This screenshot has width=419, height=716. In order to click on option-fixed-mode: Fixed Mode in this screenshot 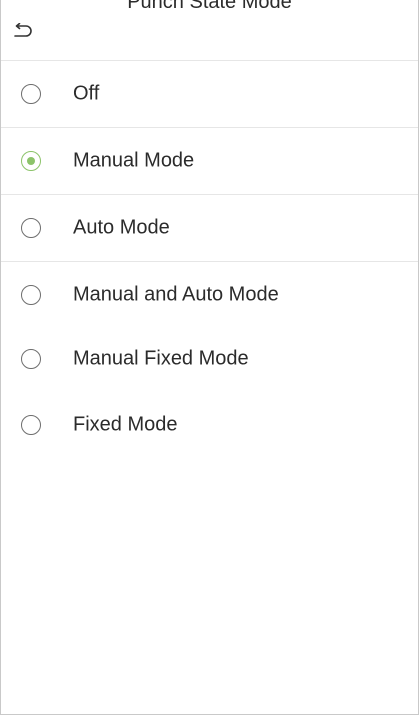, I will do `click(209, 425)`.